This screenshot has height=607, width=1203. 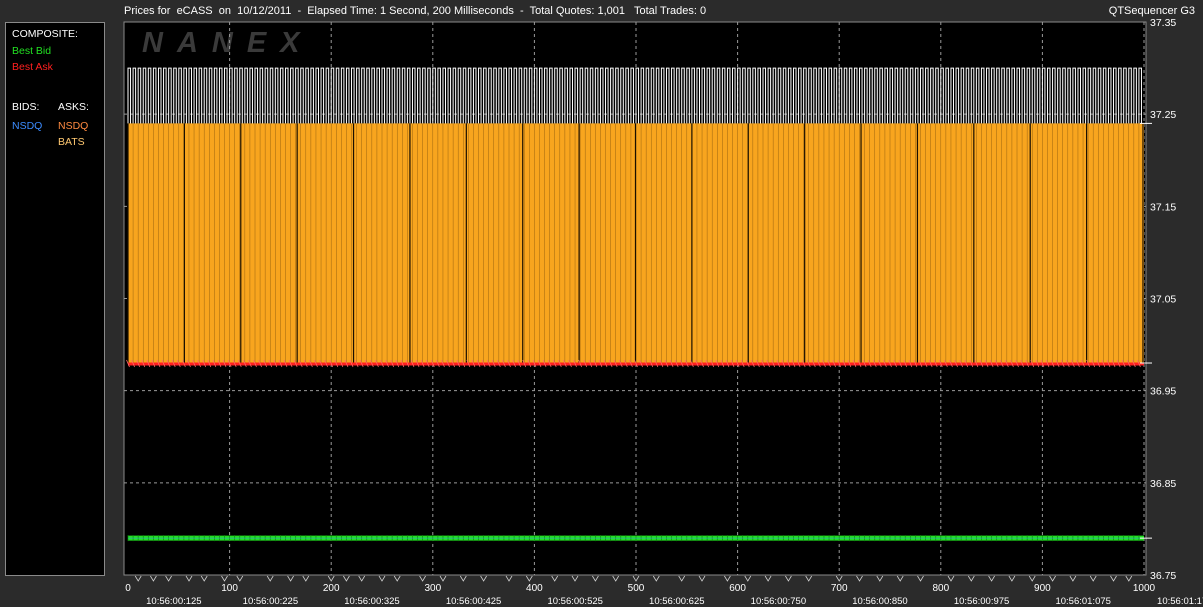 What do you see at coordinates (1180, 601) in the screenshot?
I see `time-label: 10:56:01:175` at bounding box center [1180, 601].